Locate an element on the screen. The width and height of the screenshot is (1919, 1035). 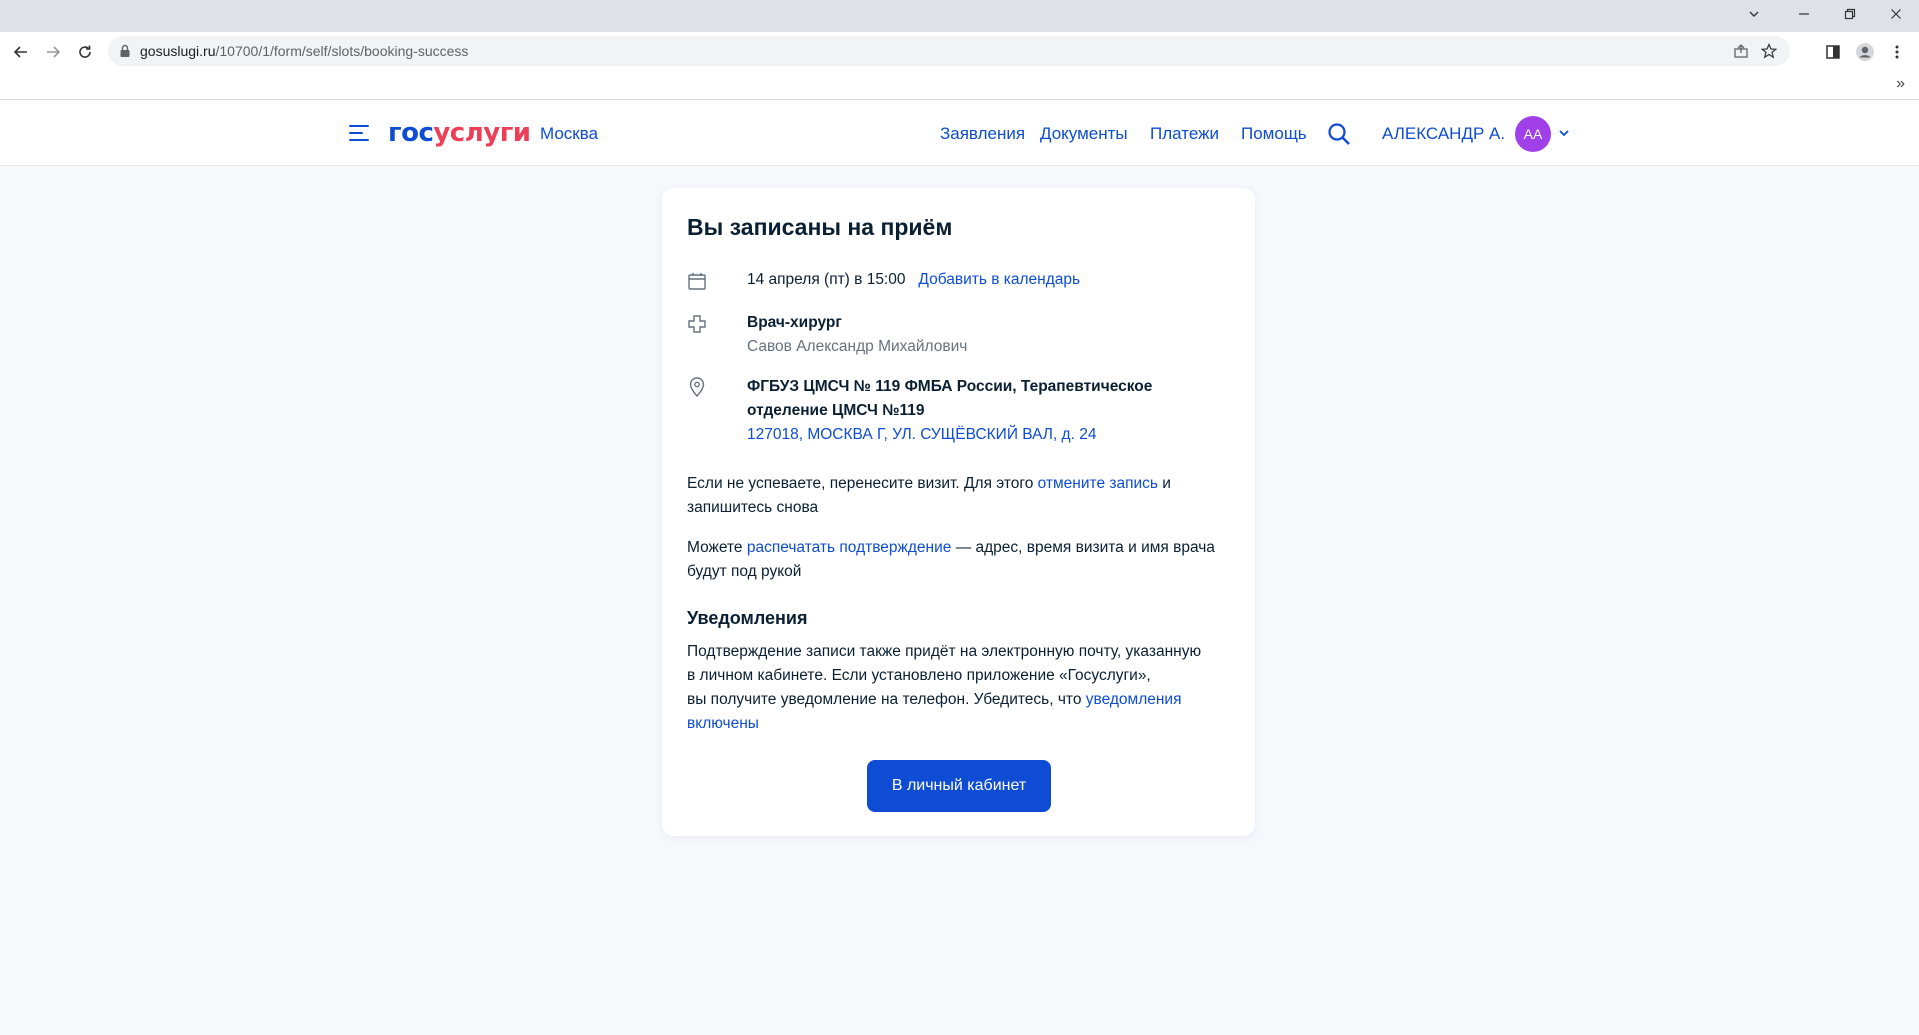
personal-account-button: В личный кабинет is located at coordinates (959, 786).